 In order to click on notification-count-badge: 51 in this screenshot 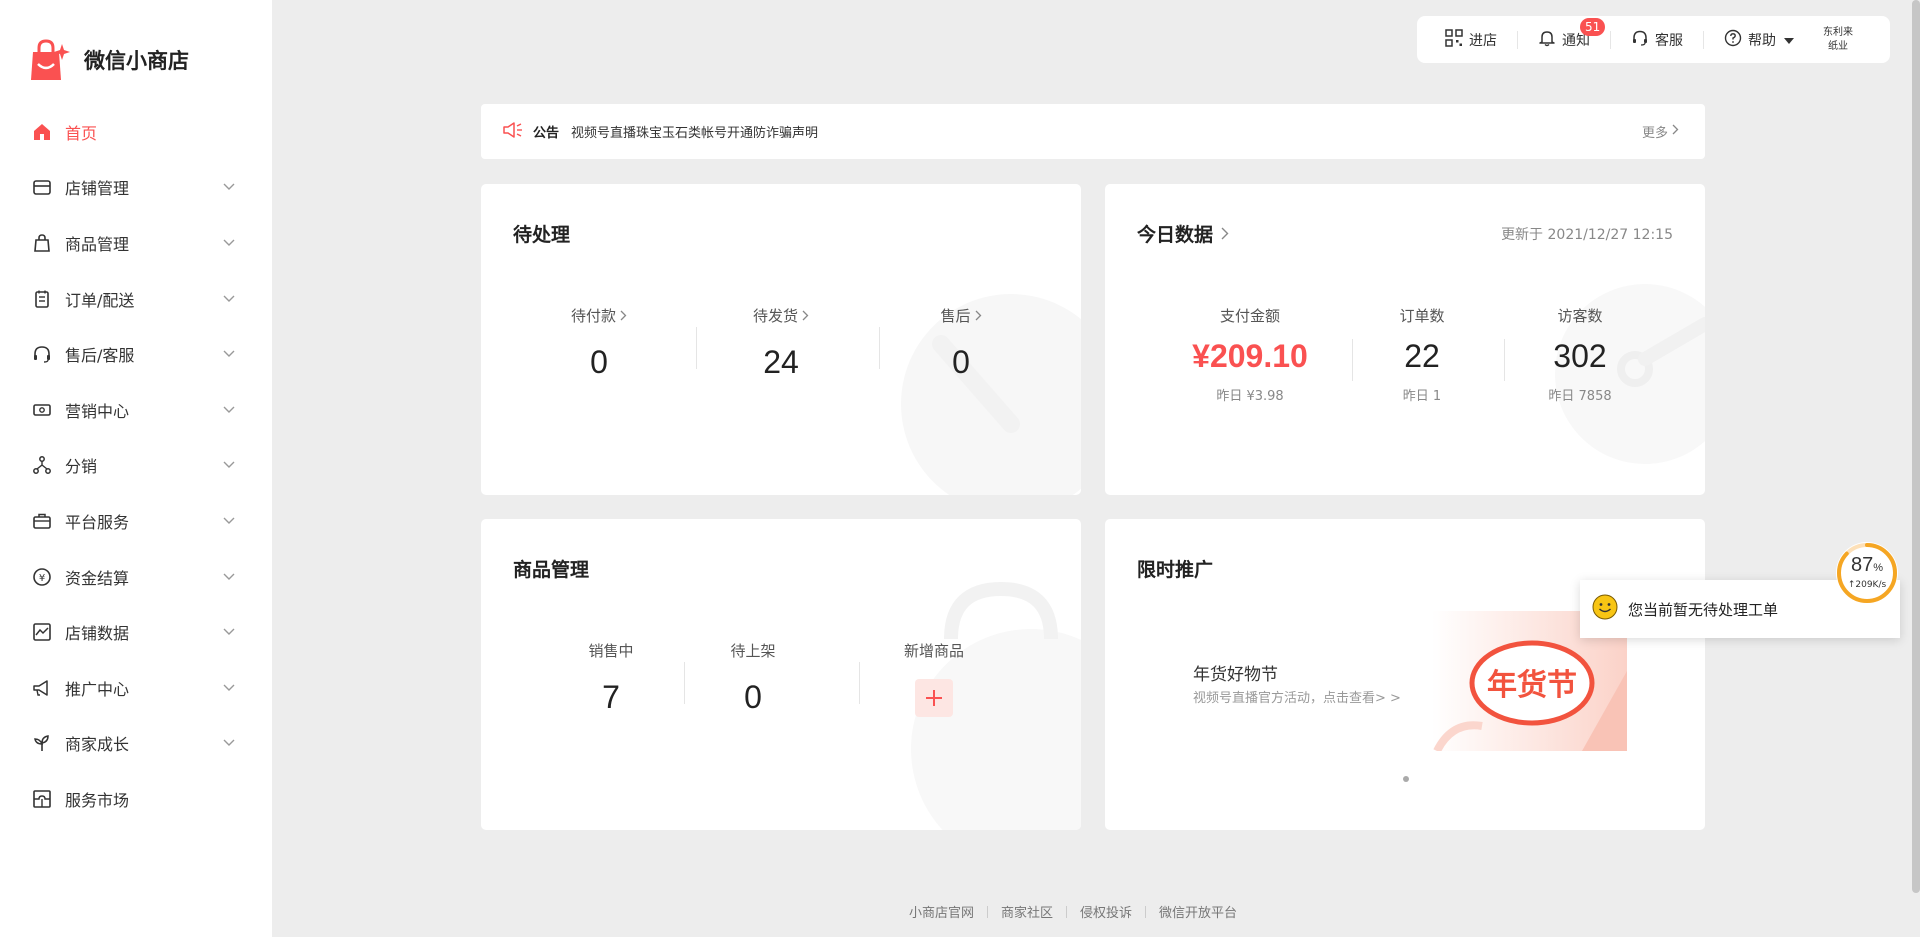, I will do `click(1593, 26)`.